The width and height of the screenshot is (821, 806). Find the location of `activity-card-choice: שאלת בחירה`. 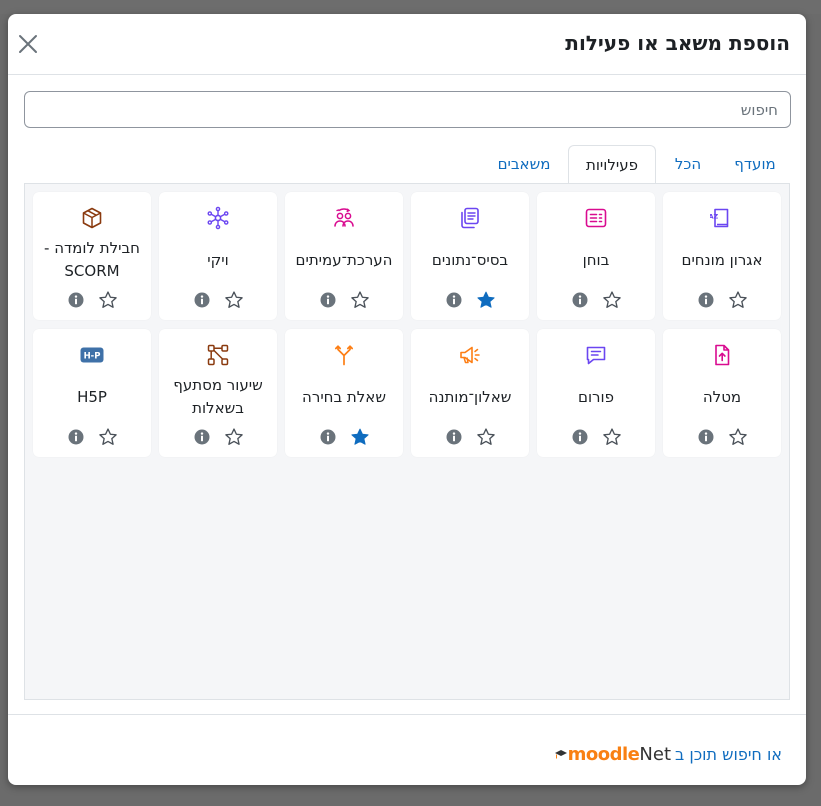

activity-card-choice: שאלת בחירה is located at coordinates (344, 393).